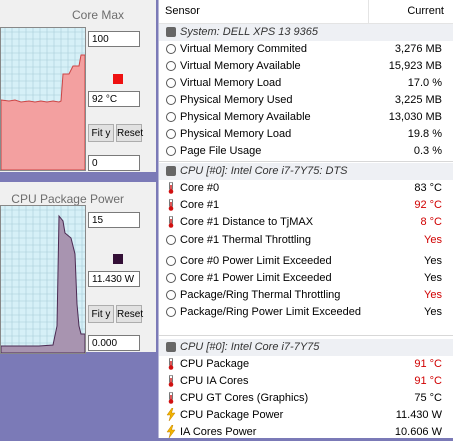  Describe the element at coordinates (240, 66) in the screenshot. I see `sensor-label: Virtual Memory Available` at that location.